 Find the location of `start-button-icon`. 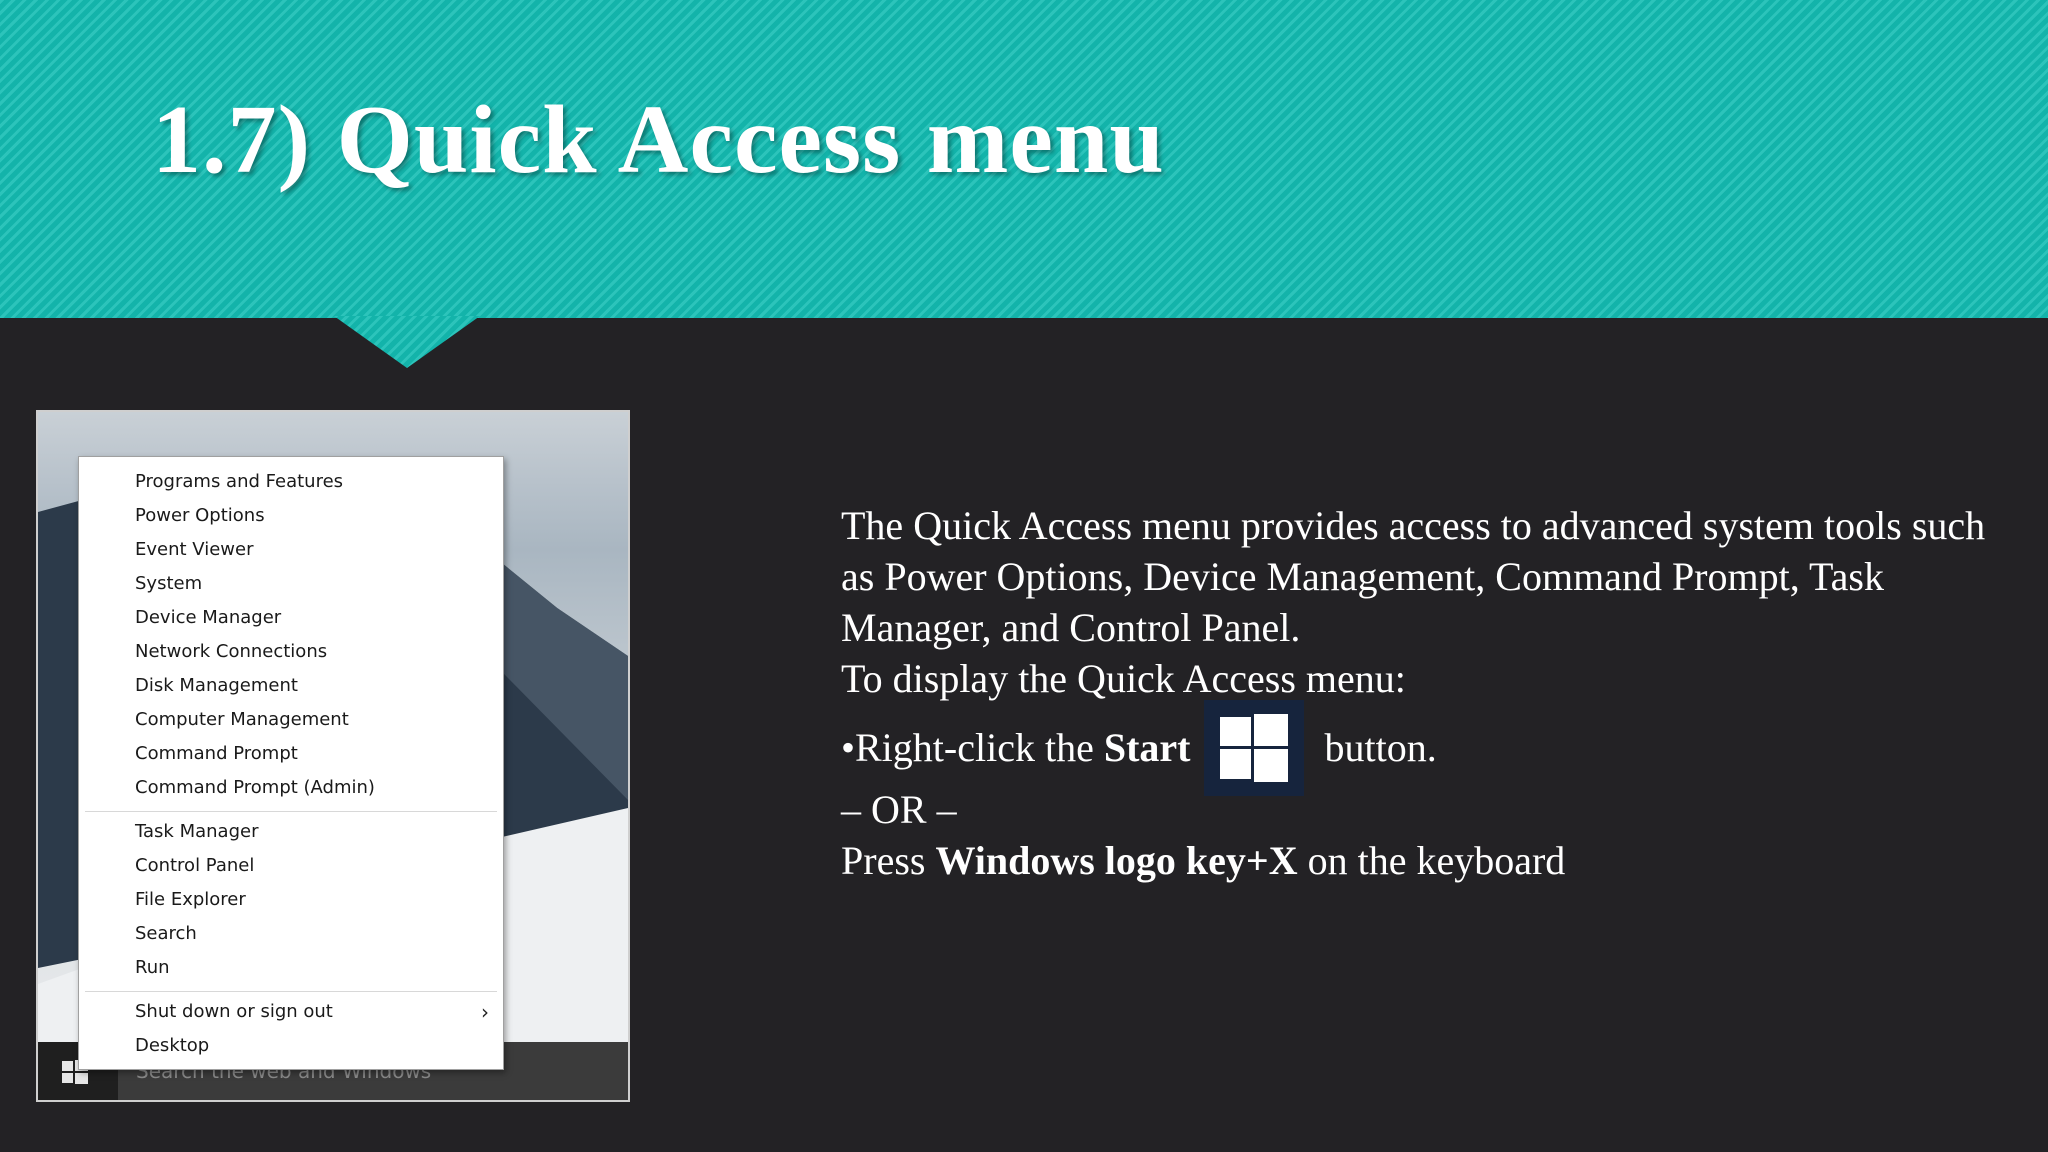

start-button-icon is located at coordinates (1254, 748).